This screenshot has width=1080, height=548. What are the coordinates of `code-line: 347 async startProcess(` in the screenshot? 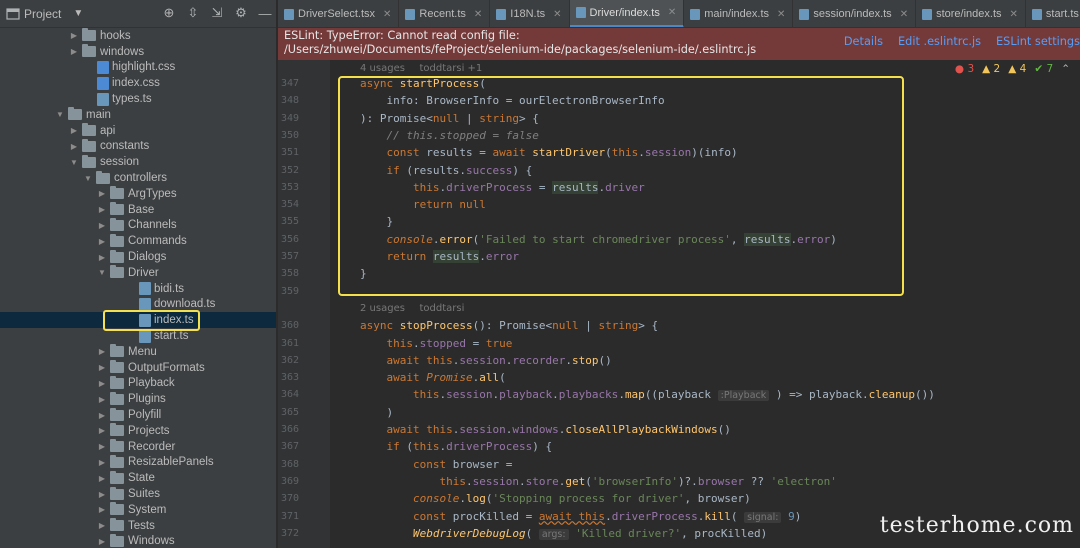 It's located at (679, 83).